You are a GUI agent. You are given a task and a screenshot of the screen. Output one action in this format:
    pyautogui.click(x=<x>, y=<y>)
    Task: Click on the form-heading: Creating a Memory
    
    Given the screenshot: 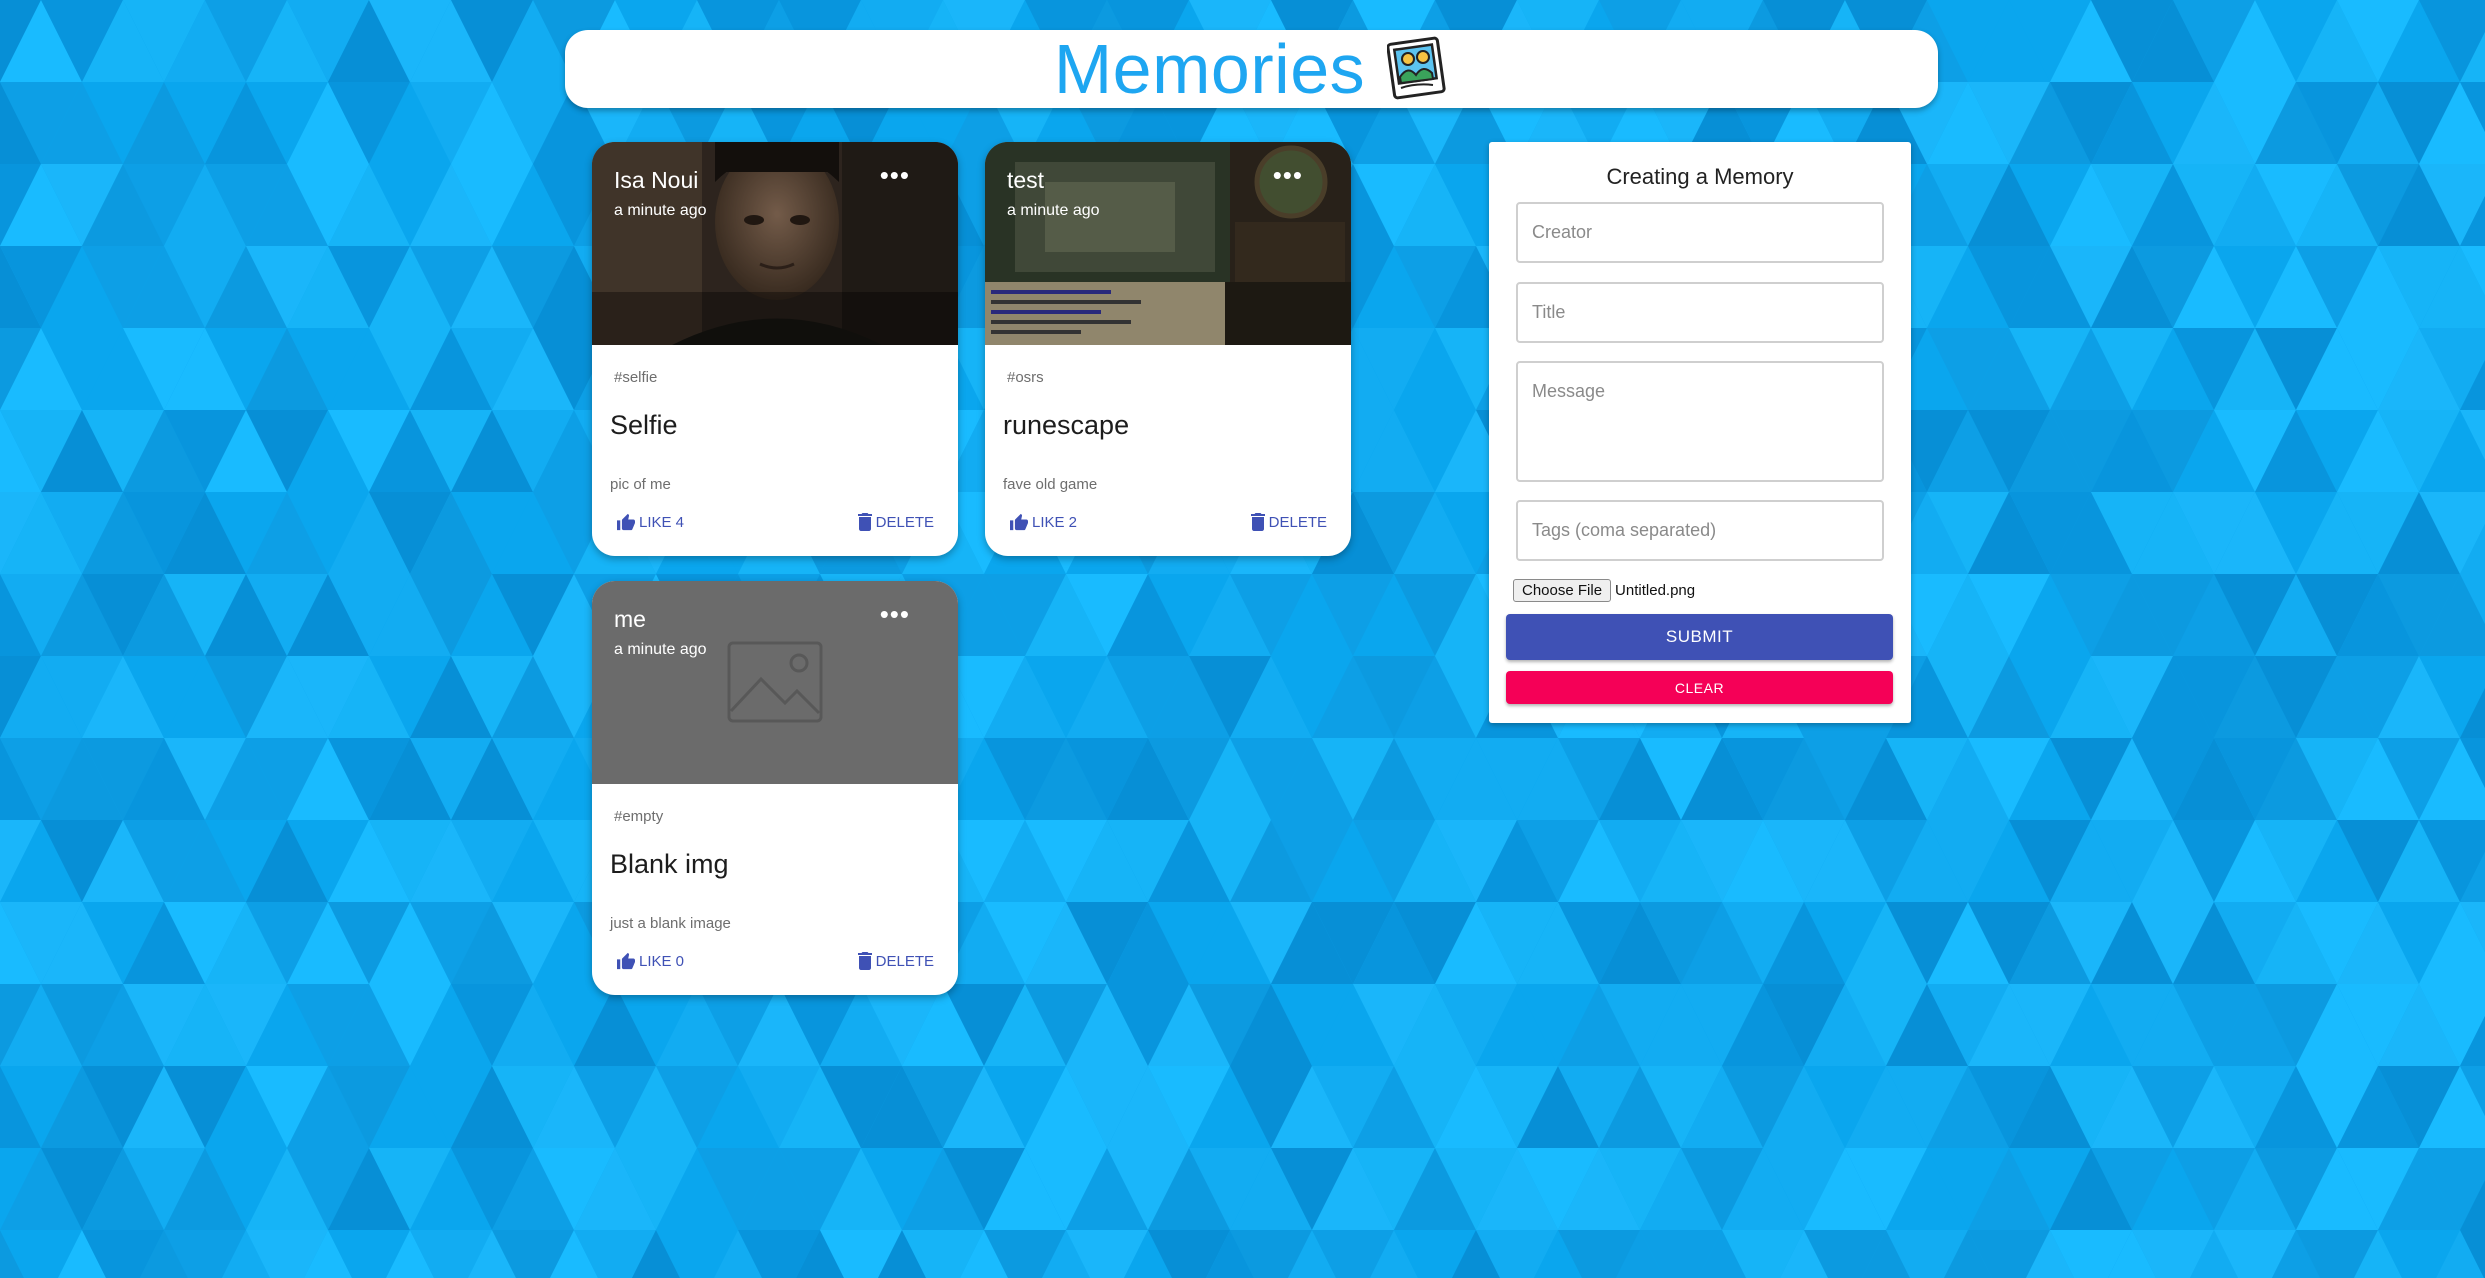 What is the action you would take?
    pyautogui.click(x=1700, y=176)
    